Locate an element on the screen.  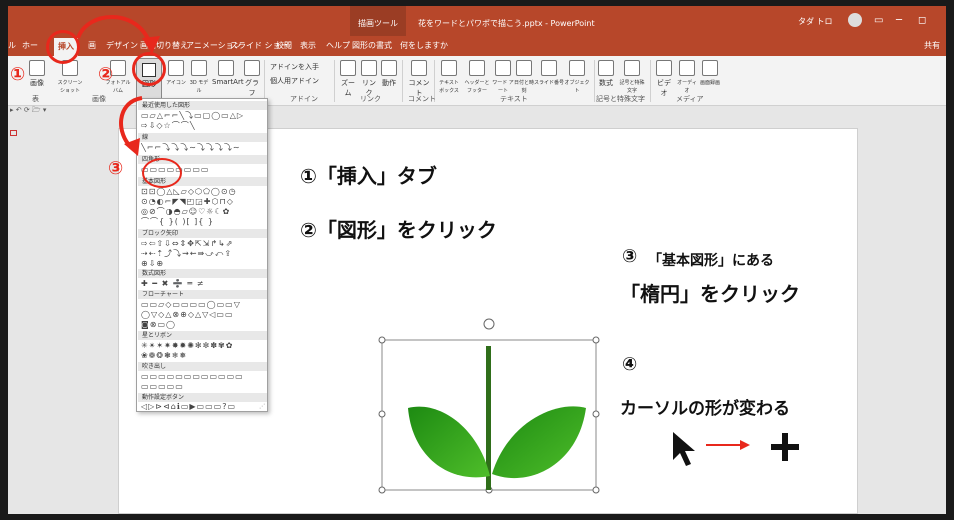
group-label-text: テキスト is located at coordinates (514, 99).